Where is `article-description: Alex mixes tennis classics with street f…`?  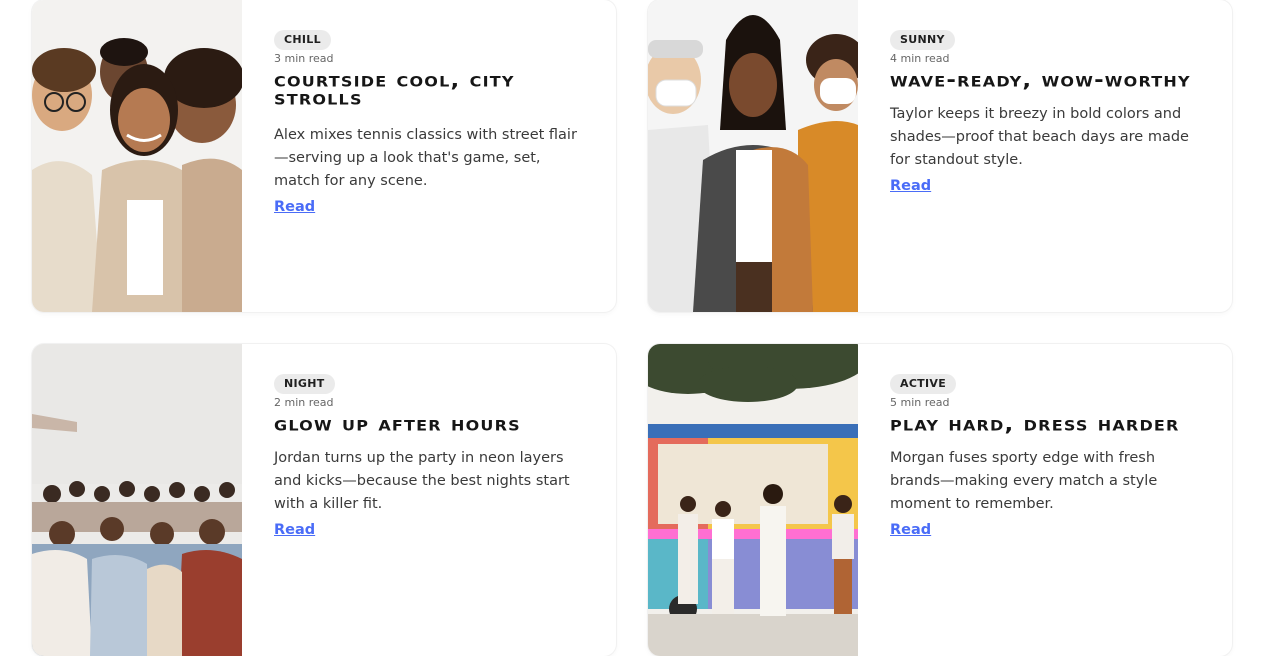
article-description: Alex mixes tennis classics with street f… is located at coordinates (425, 158).